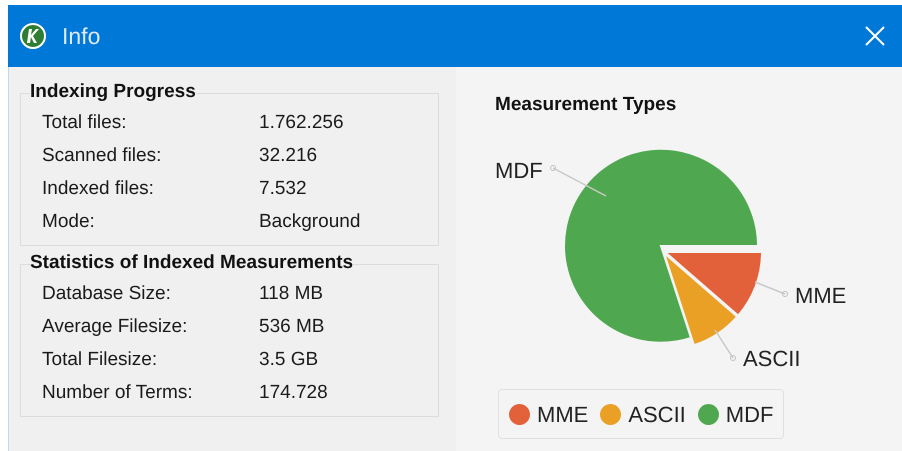 The width and height of the screenshot is (902, 451). Describe the element at coordinates (118, 393) in the screenshot. I see `field-label: Number of Terms:` at that location.